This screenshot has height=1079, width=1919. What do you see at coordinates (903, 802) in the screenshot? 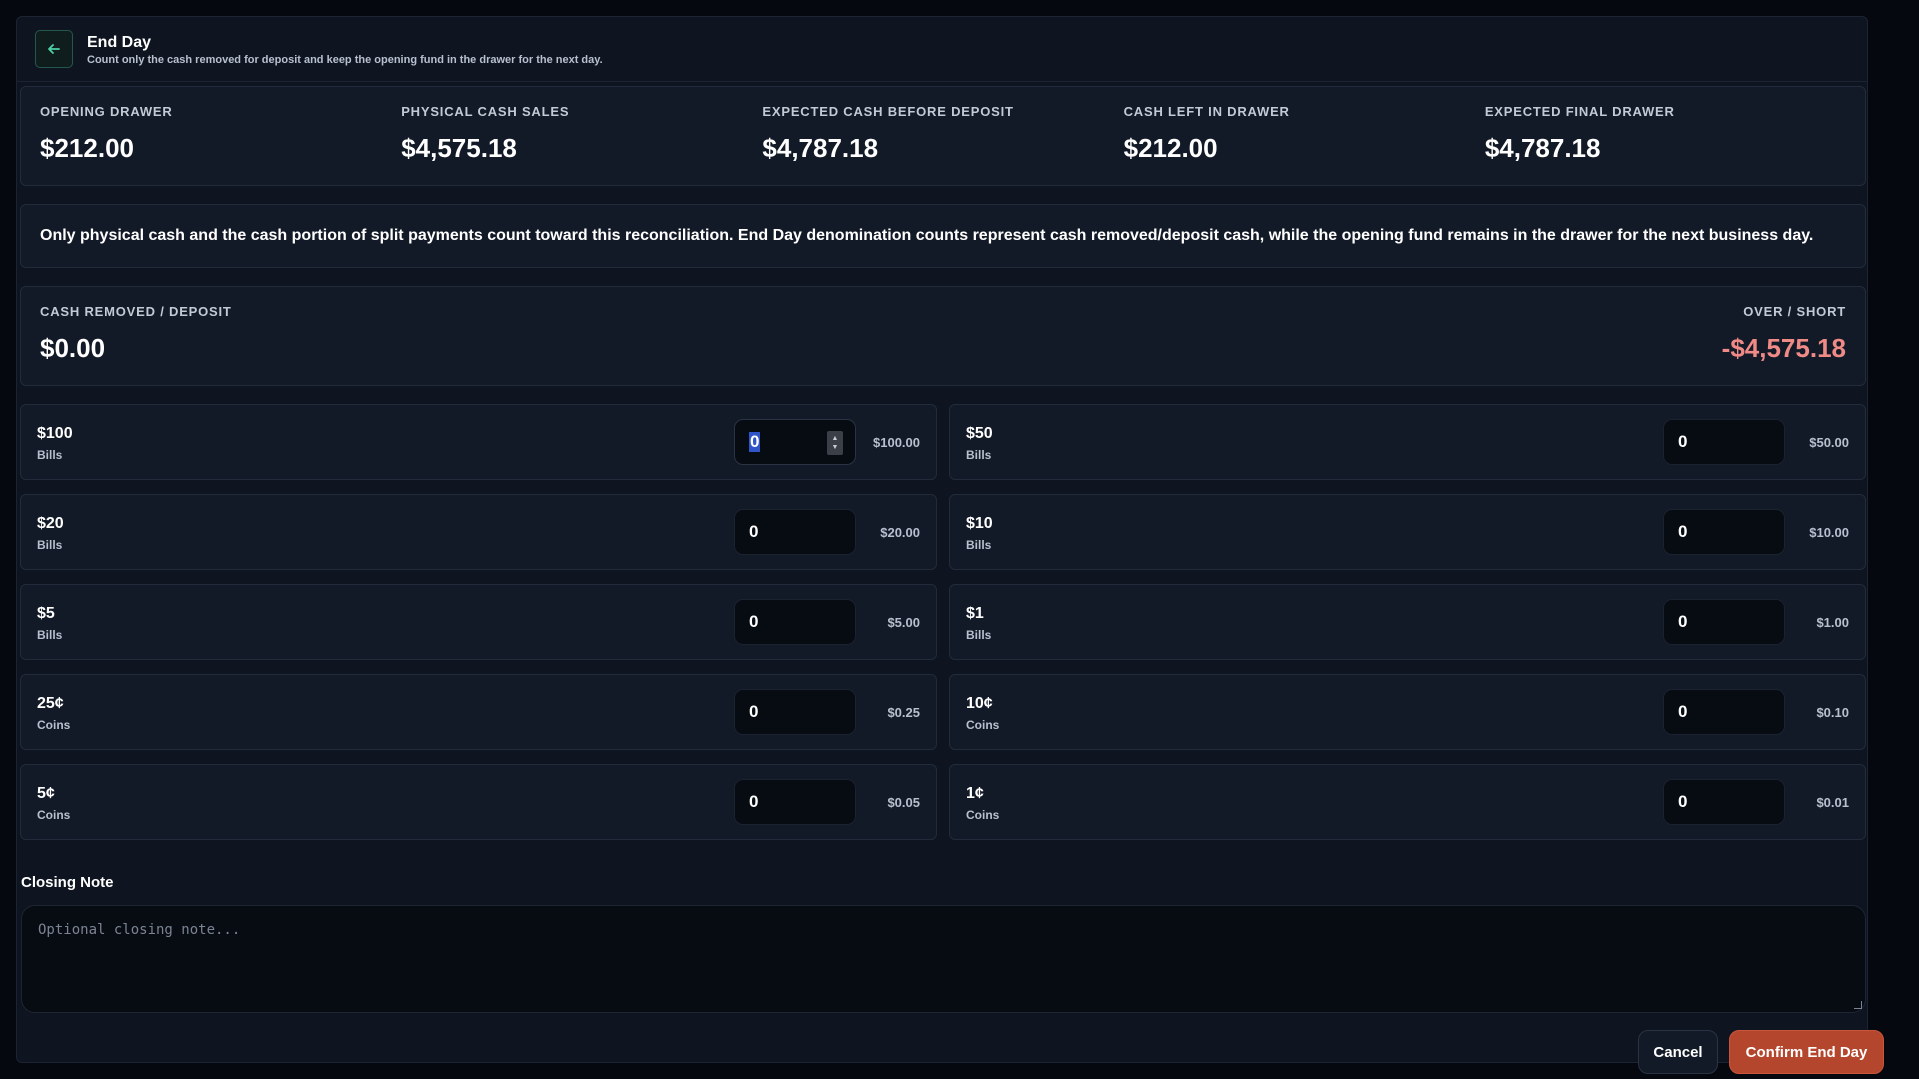
I see `denom-total: $0.05` at bounding box center [903, 802].